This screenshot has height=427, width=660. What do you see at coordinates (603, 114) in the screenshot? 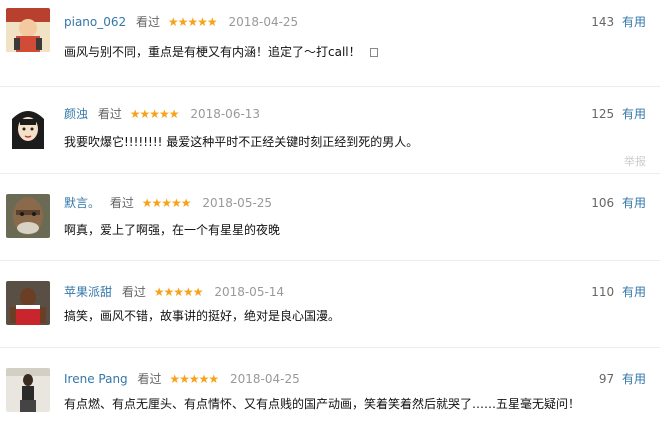
I see `useful-count: 125` at bounding box center [603, 114].